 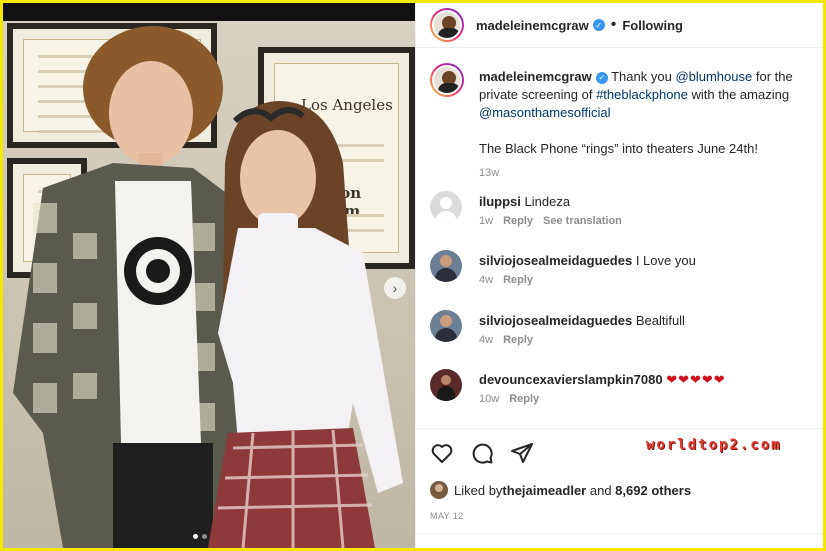 What do you see at coordinates (532, 25) in the screenshot?
I see `author-username: madeleinemcgraw` at bounding box center [532, 25].